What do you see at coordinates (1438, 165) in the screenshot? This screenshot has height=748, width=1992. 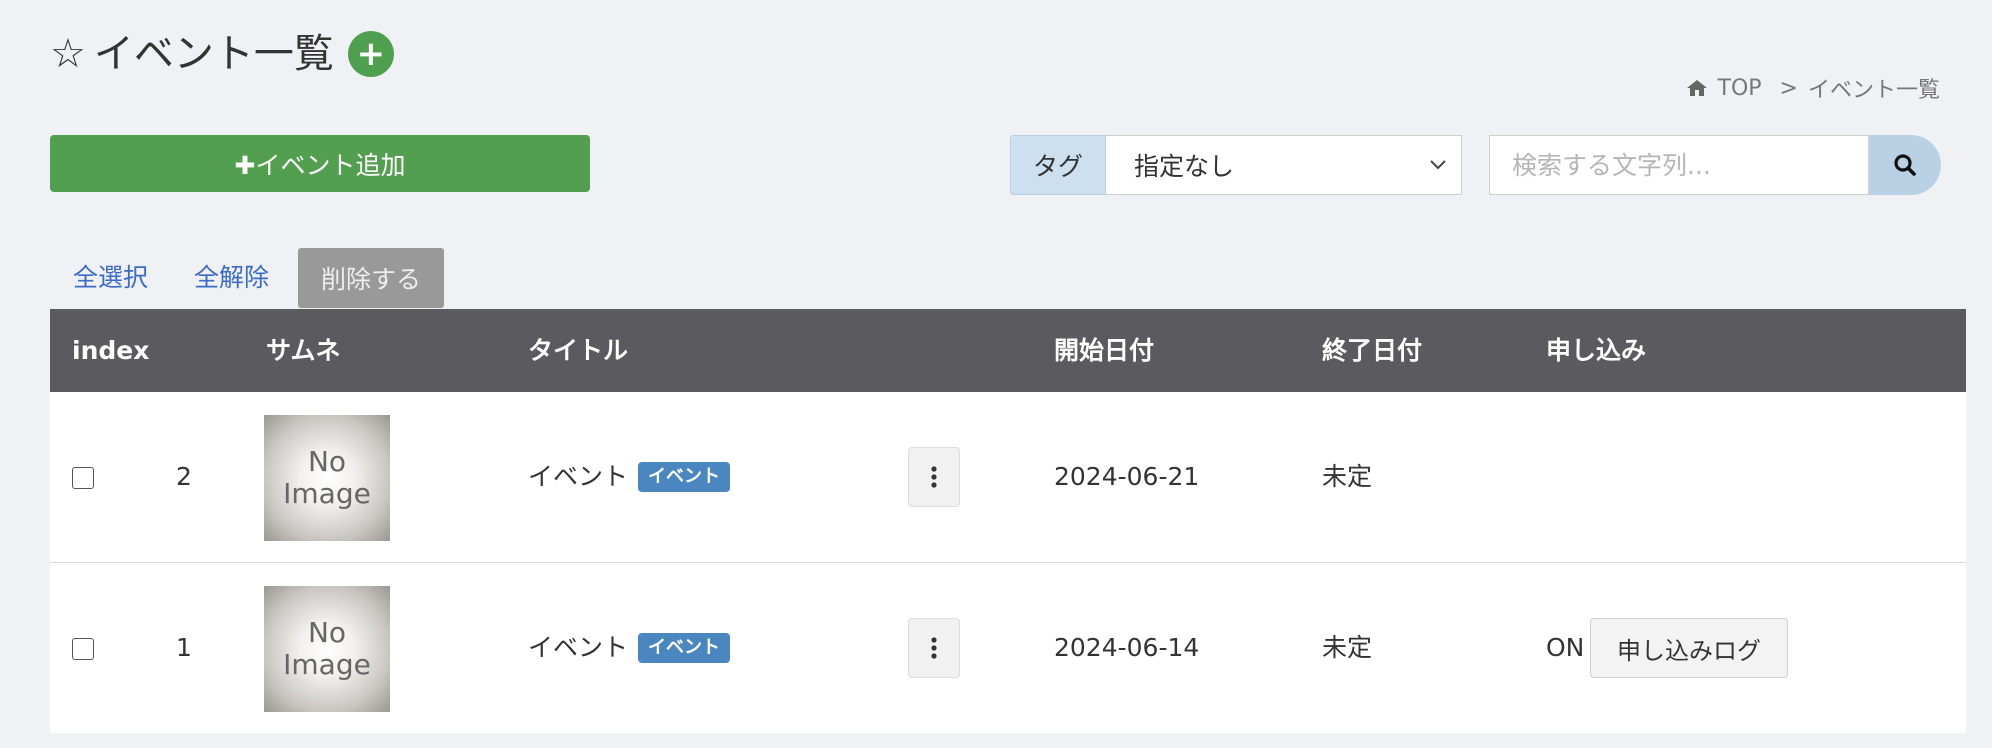 I see `chevron-down-icon` at bounding box center [1438, 165].